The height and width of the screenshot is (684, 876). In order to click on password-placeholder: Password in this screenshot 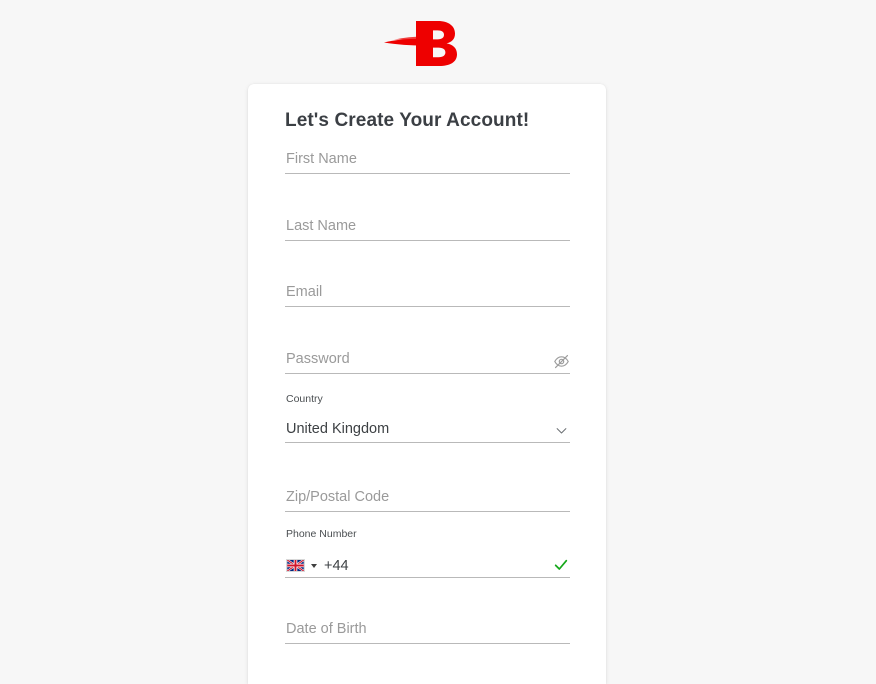, I will do `click(318, 358)`.